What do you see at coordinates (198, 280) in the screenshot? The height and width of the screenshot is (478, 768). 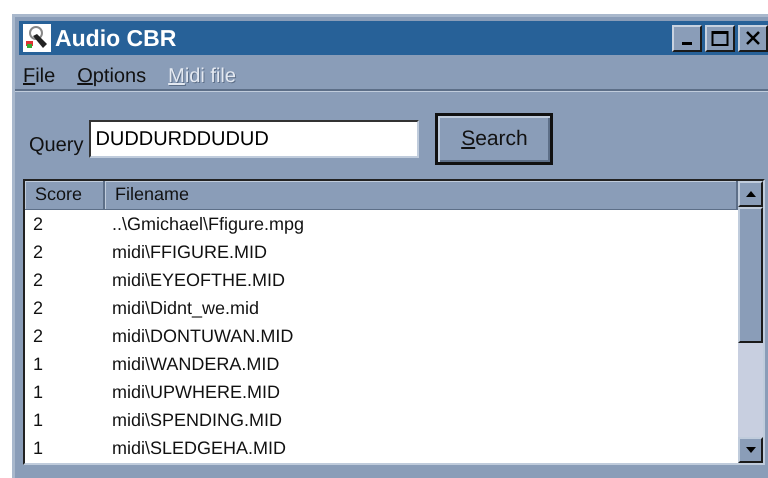 I see `filename-cell-text: midi\EYEOFTHE.MID` at bounding box center [198, 280].